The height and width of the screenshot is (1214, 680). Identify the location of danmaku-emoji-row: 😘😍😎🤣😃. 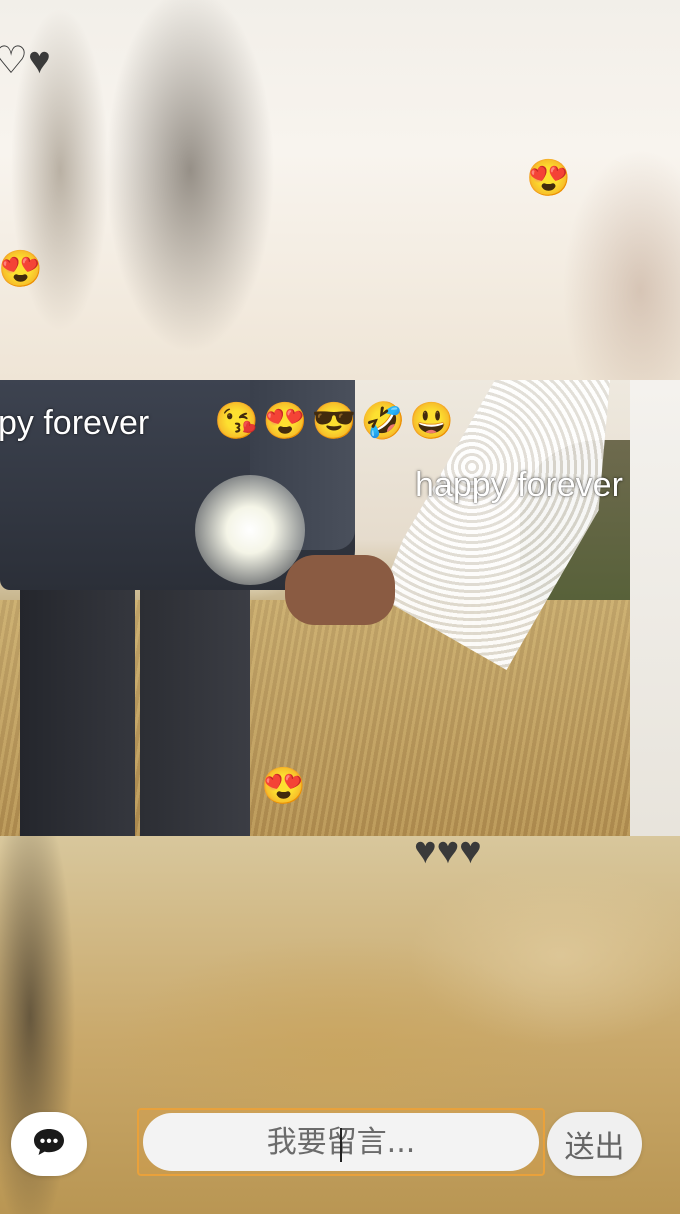
(336, 420).